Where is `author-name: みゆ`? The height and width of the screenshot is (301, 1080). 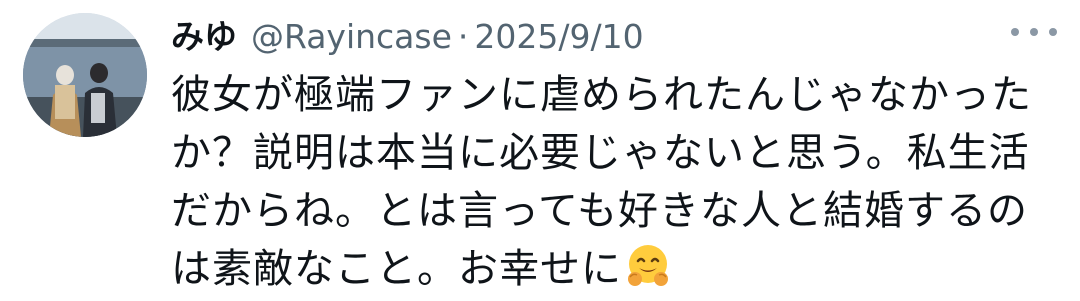
author-name: みゆ is located at coordinates (204, 34).